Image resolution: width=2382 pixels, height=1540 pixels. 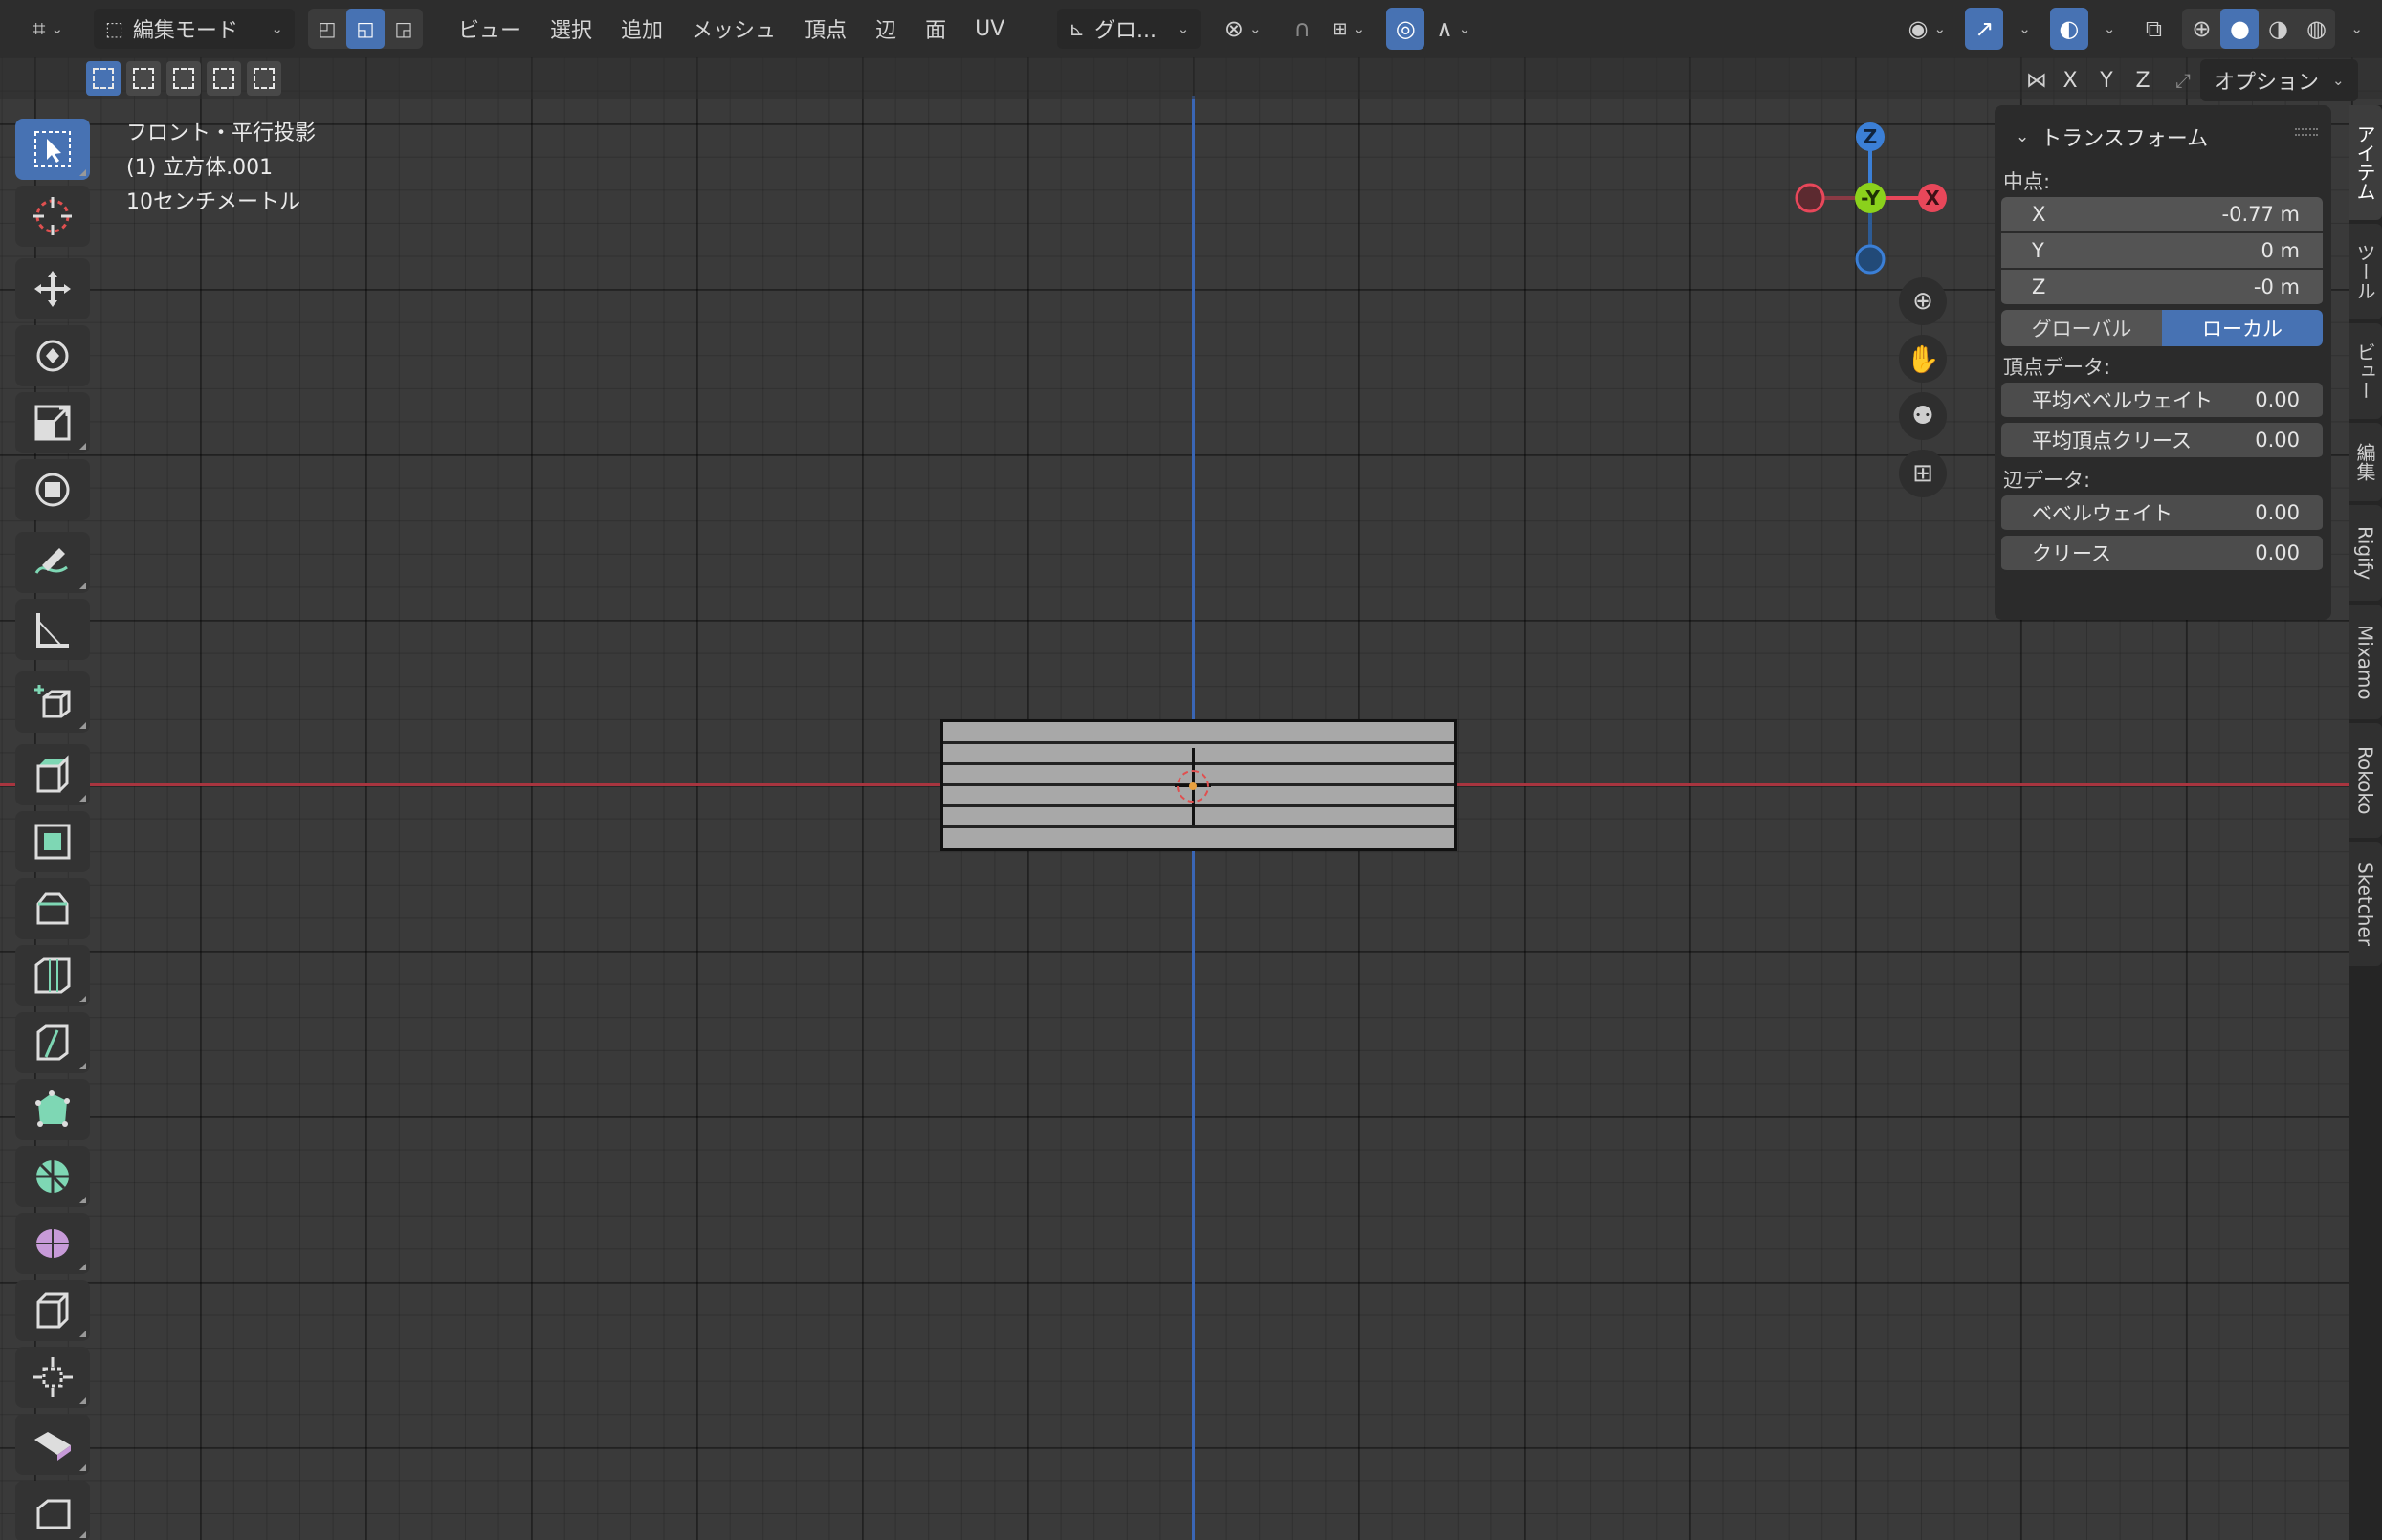 I want to click on perspective-toggle-button: ⊞, so click(x=1923, y=473).